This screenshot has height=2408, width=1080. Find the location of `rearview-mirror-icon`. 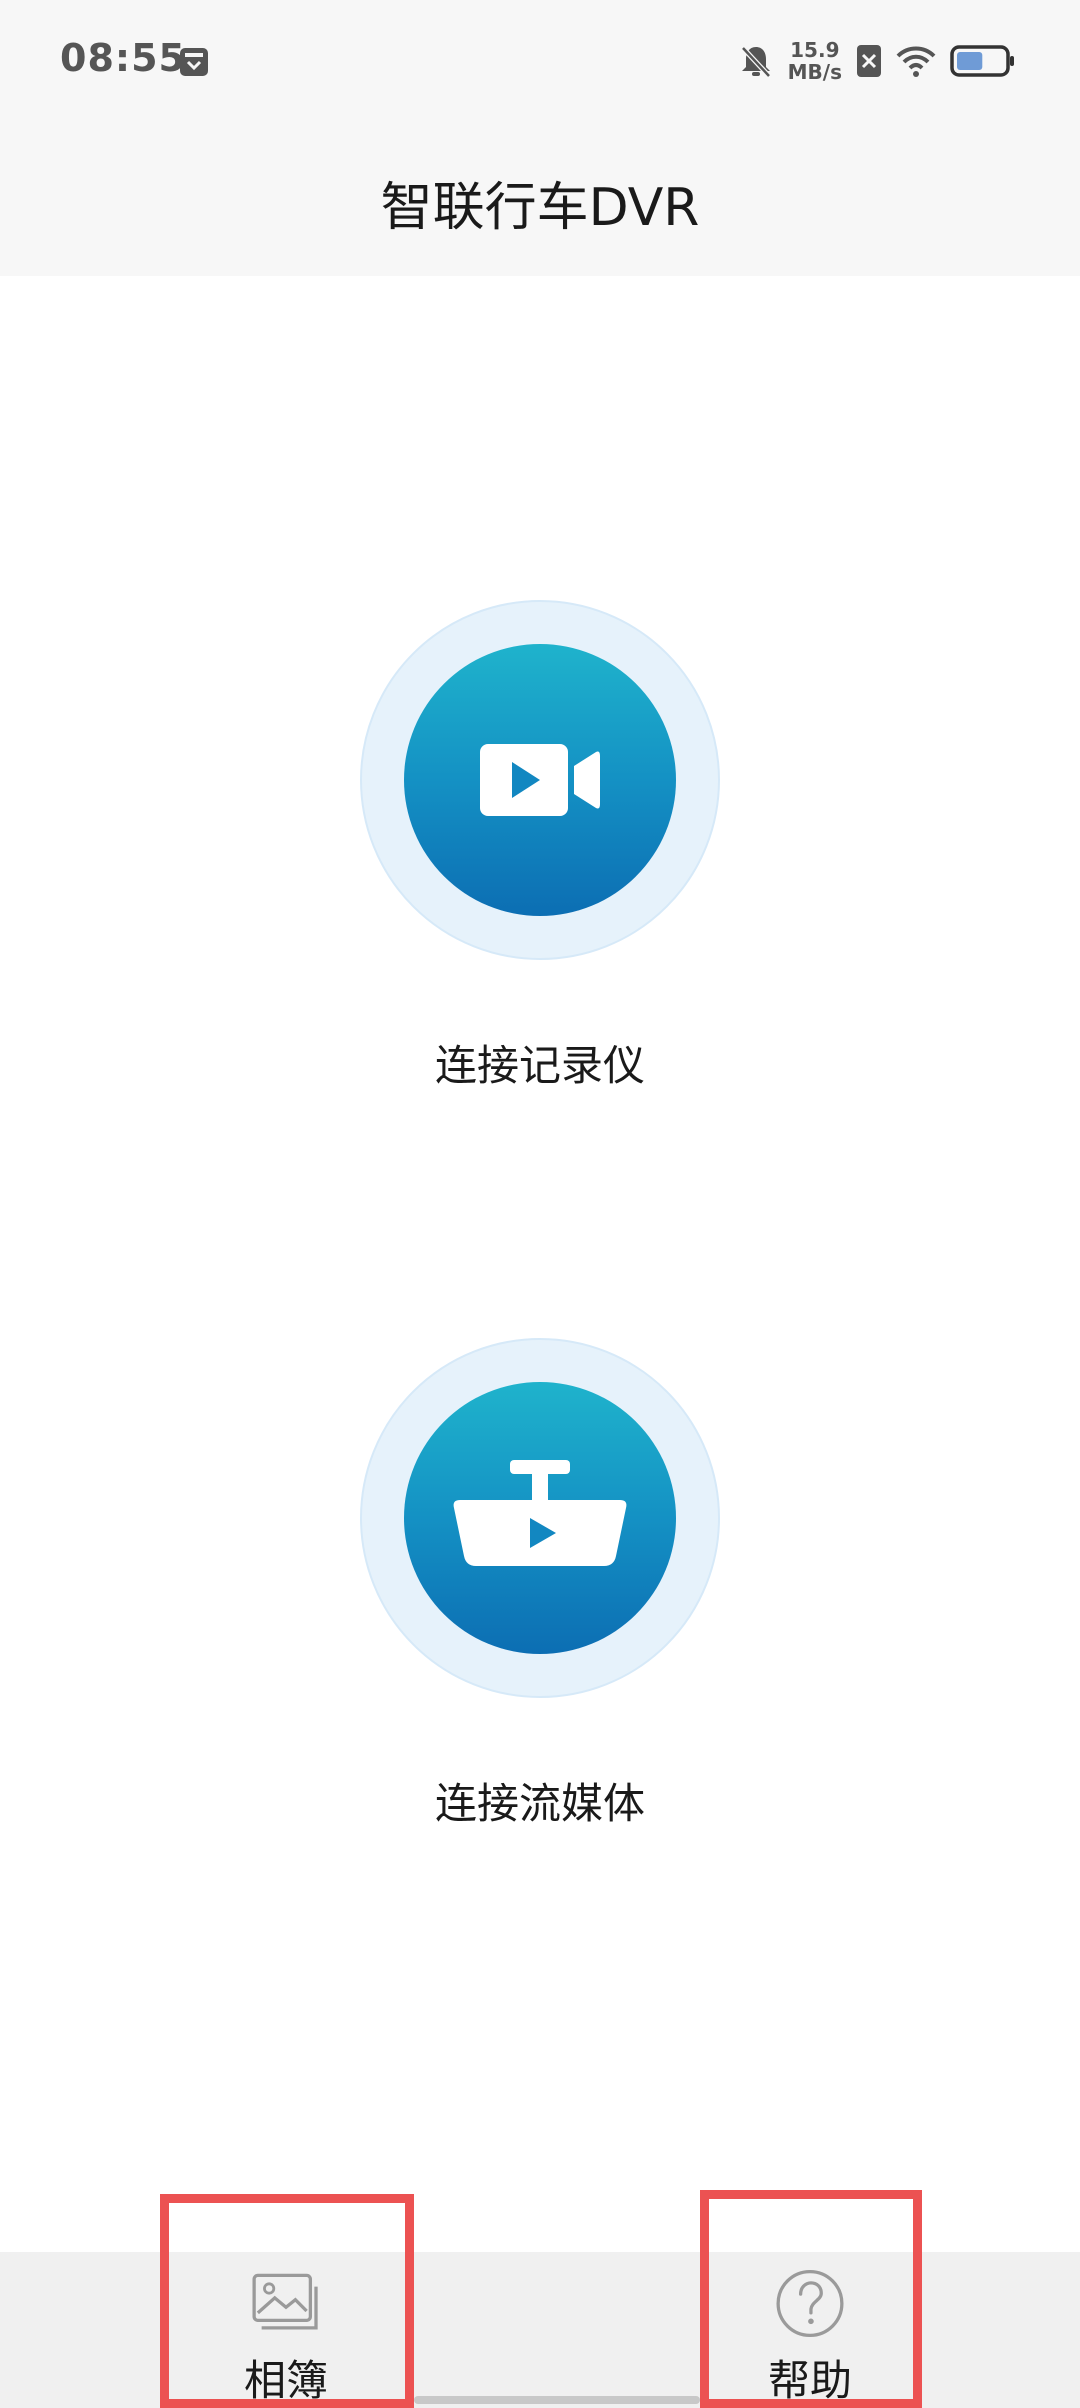

rearview-mirror-icon is located at coordinates (540, 1513).